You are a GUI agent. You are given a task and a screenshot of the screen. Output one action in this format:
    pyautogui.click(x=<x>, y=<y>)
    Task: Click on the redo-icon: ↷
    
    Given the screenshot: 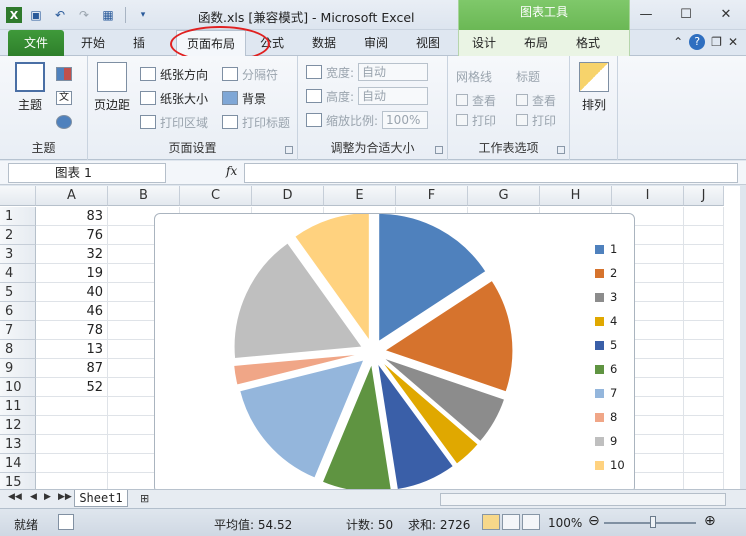 What is the action you would take?
    pyautogui.click(x=84, y=15)
    